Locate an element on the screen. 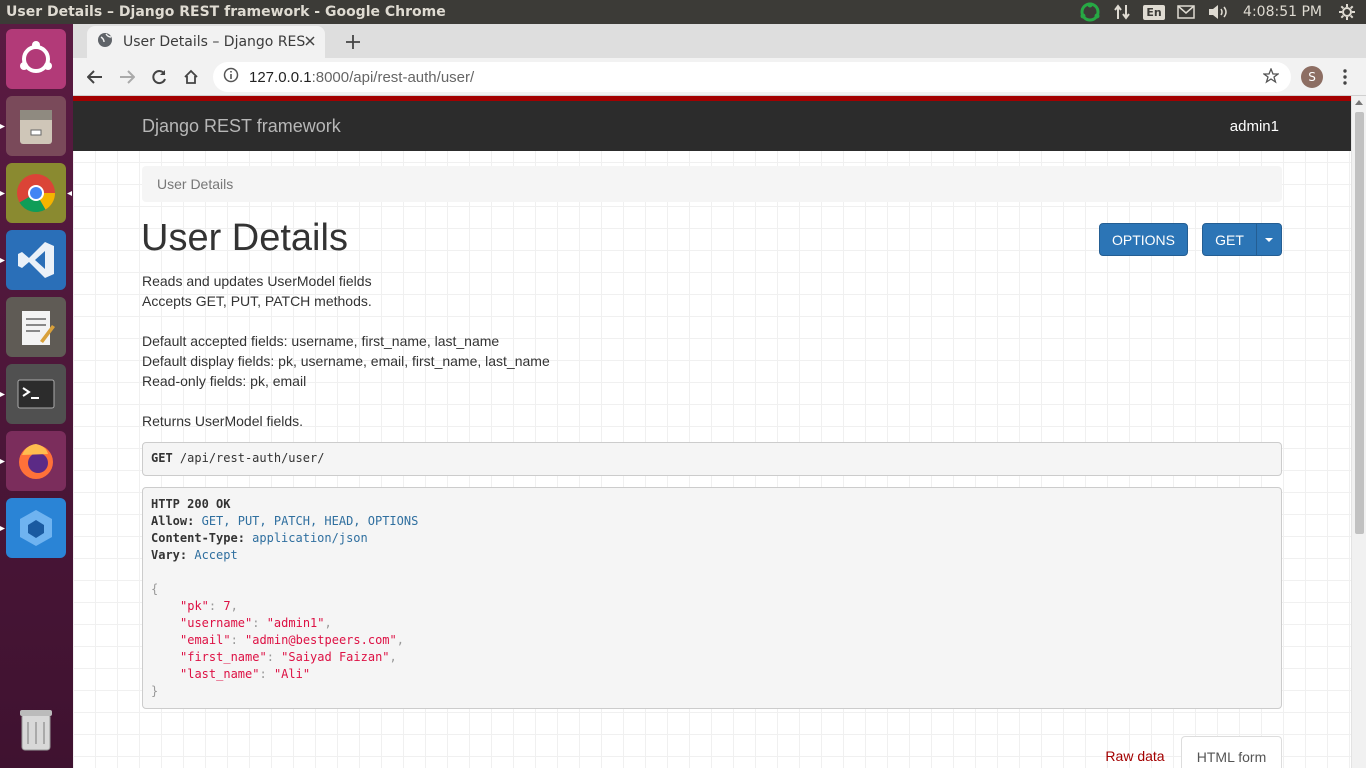 This screenshot has height=768, width=1366. description-line: Accepts GET, PUT, PATCH methods. is located at coordinates (257, 301).